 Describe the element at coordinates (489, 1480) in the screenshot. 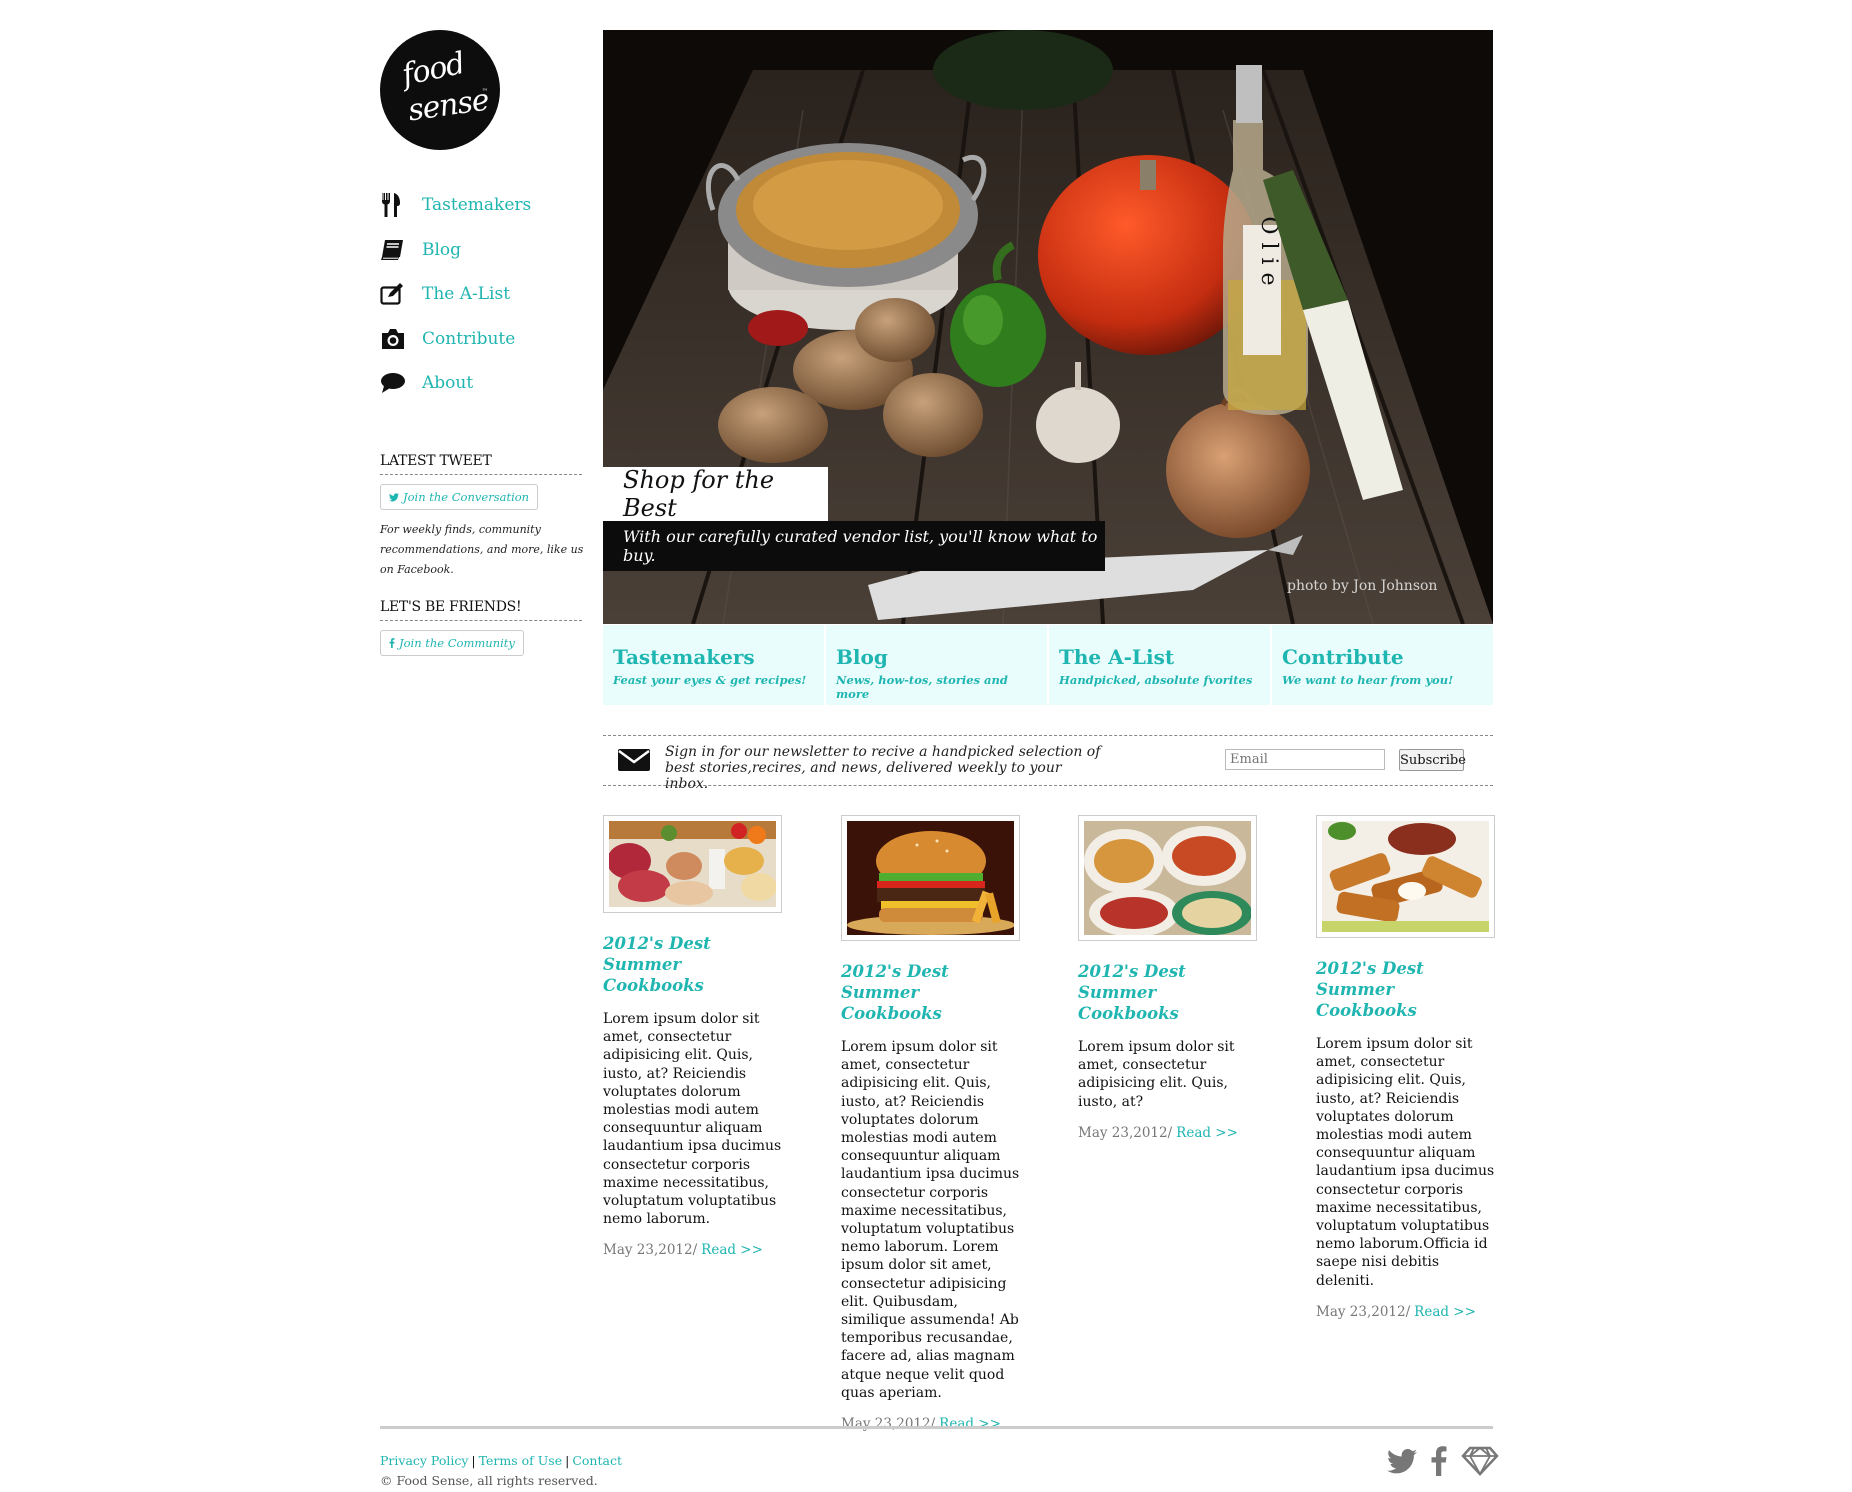

I see `copyright: © Food Sense, all rights reserved.` at that location.